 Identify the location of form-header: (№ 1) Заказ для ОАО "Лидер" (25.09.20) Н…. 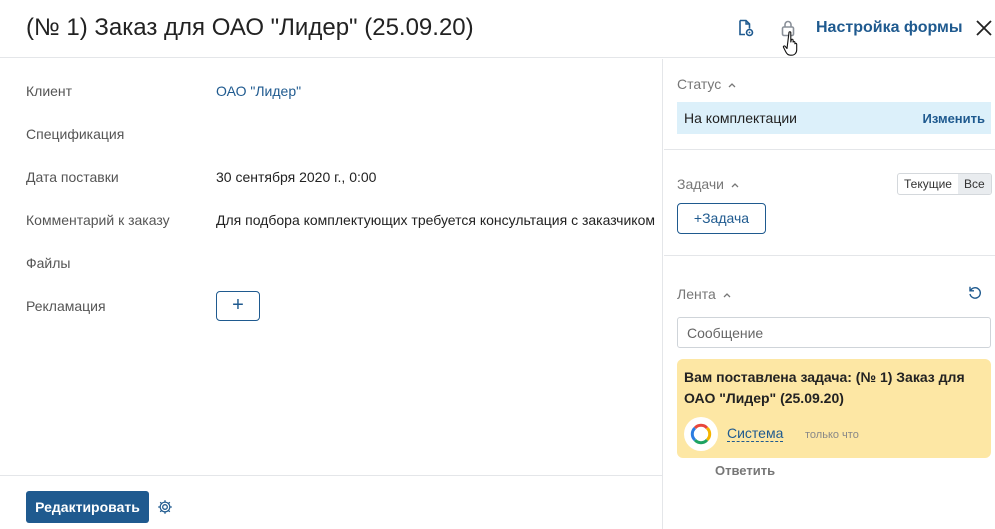
(497, 29).